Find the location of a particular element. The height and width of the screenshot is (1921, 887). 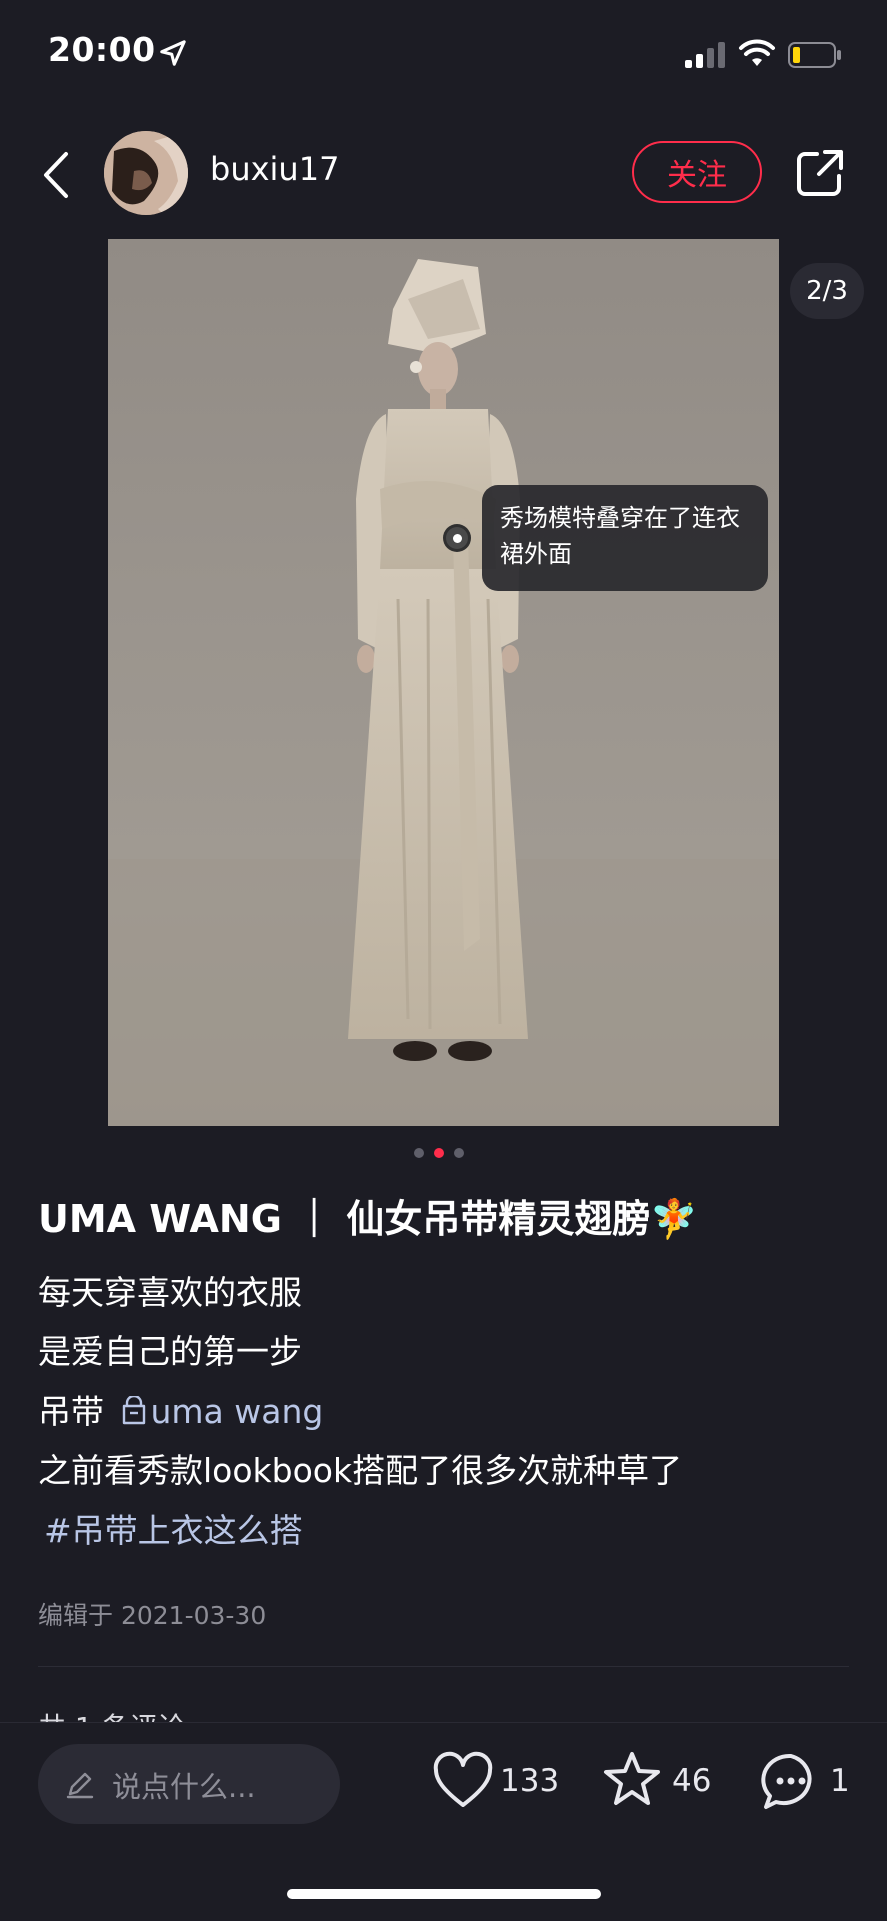

post-line-2: 是爱自己的第一步 is located at coordinates (170, 1351).